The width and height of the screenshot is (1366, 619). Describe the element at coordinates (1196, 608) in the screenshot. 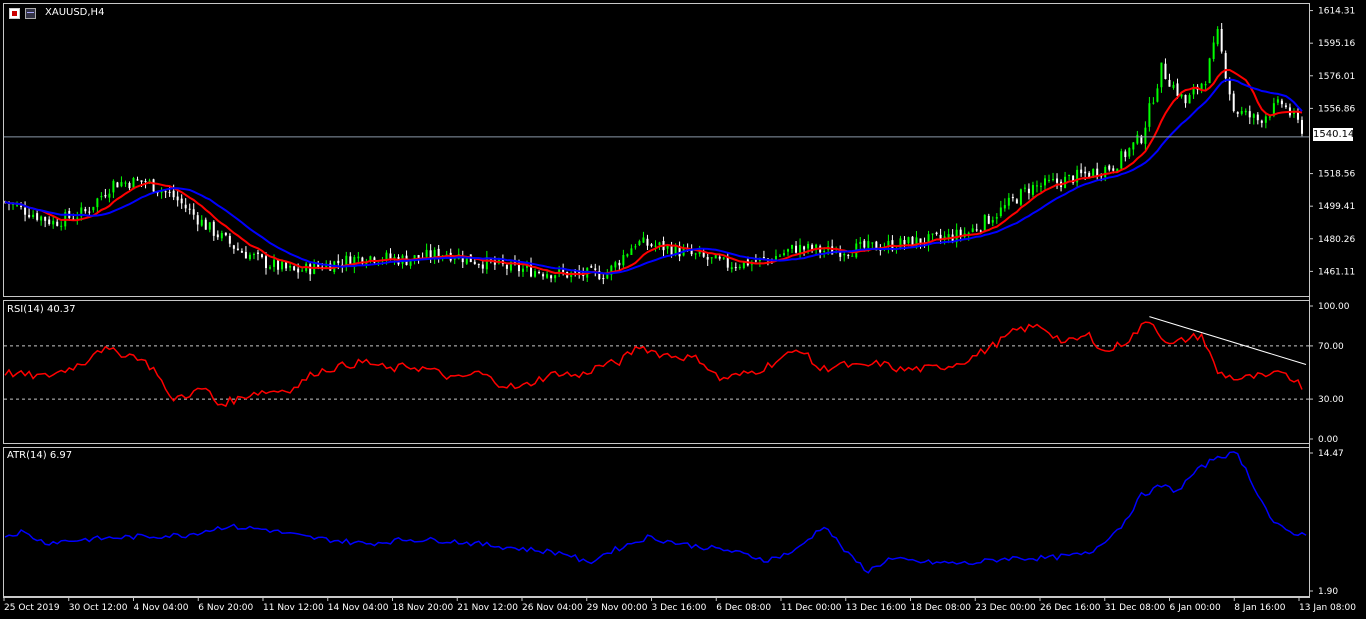

I see `time-tick-label: 6 Jan 00:00` at that location.